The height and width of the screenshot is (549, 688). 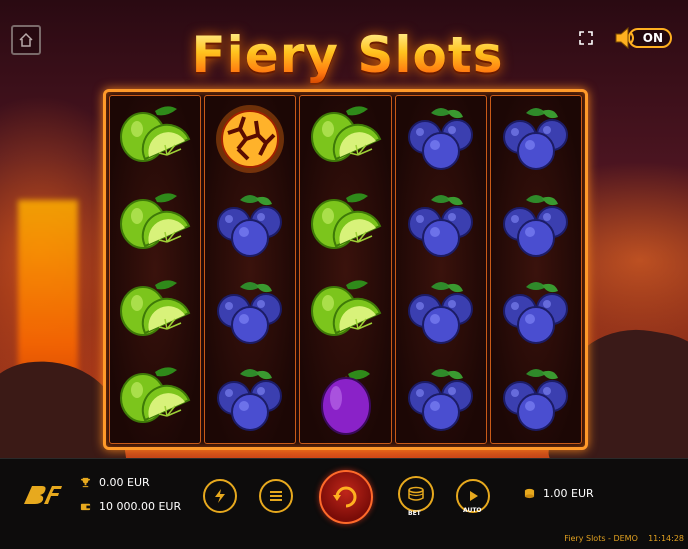 What do you see at coordinates (624, 38) in the screenshot?
I see `speaker-icon` at bounding box center [624, 38].